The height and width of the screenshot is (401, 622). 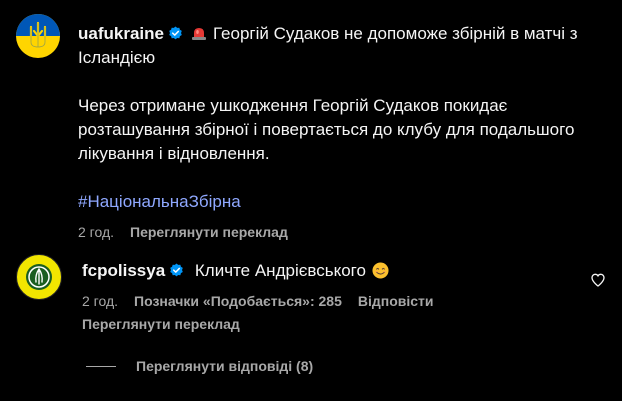 I want to click on comment-text: Кличте Андрієвського, so click(x=280, y=270).